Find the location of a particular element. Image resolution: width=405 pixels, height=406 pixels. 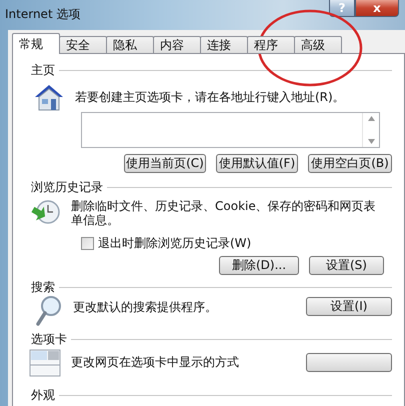

search-icon is located at coordinates (49, 311).